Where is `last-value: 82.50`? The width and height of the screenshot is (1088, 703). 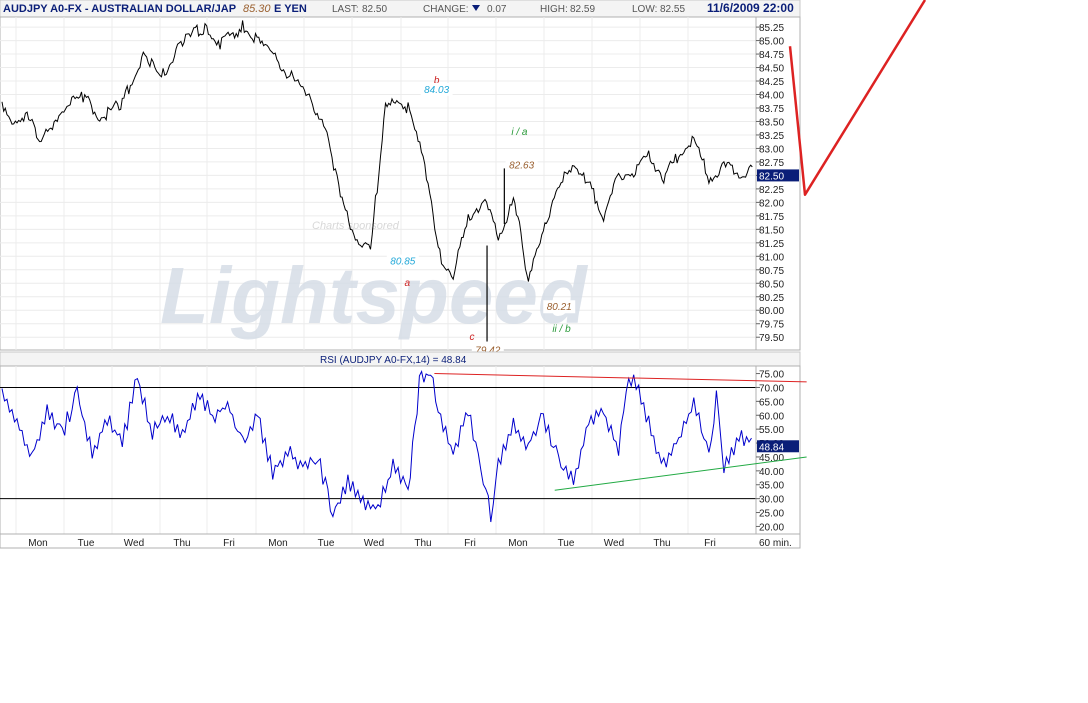 last-value: 82.50 is located at coordinates (374, 9).